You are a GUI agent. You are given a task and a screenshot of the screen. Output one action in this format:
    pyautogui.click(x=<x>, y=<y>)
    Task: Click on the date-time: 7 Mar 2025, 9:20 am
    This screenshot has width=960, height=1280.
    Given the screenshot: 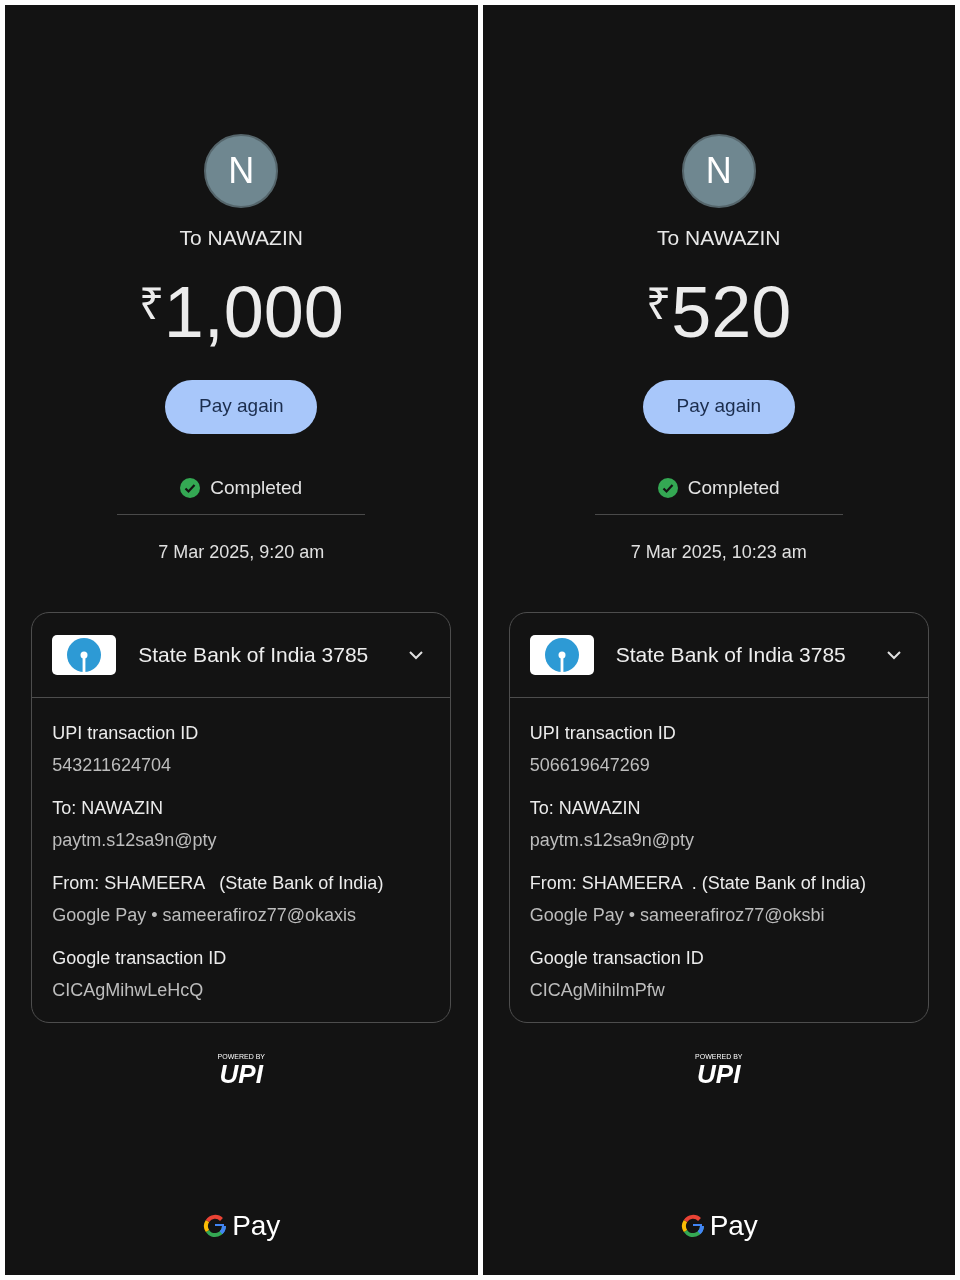 What is the action you would take?
    pyautogui.click(x=241, y=552)
    